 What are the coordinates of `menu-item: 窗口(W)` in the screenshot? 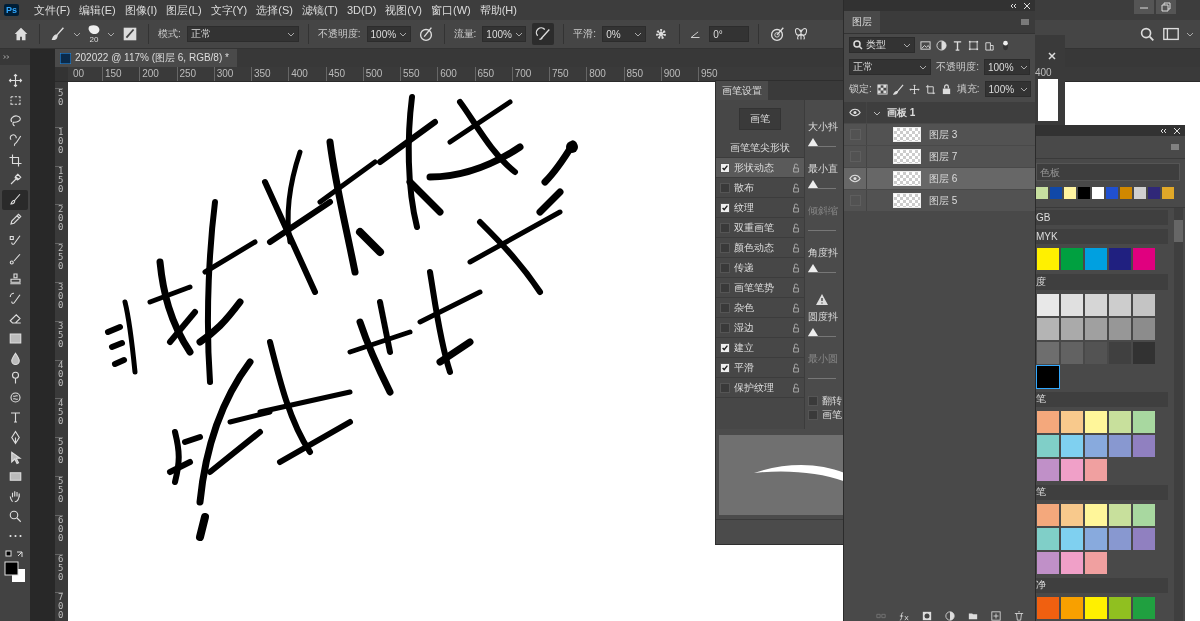 It's located at (451, 10).